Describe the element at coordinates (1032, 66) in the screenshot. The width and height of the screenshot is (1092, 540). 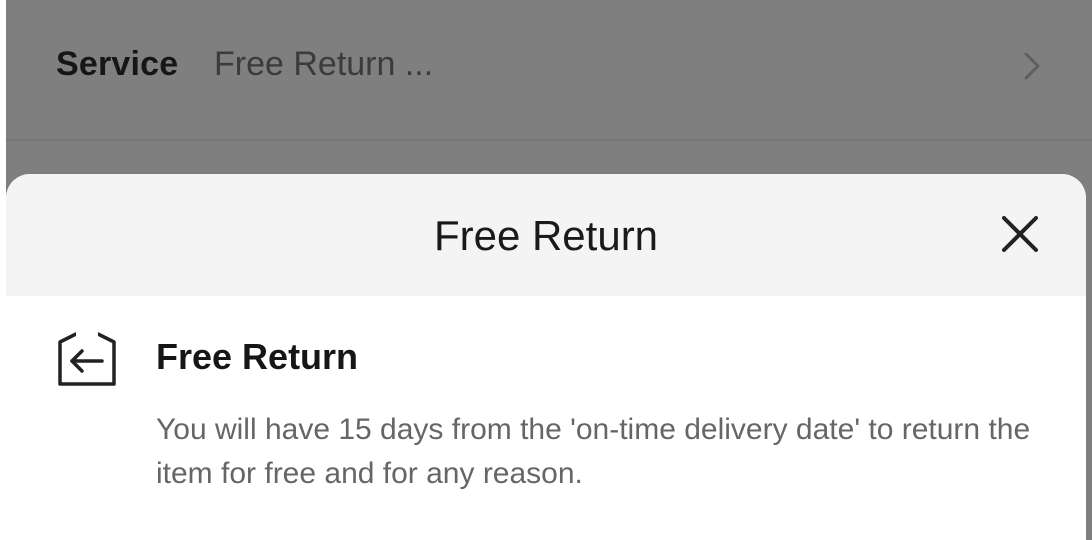
I see `chevron-right-icon` at that location.